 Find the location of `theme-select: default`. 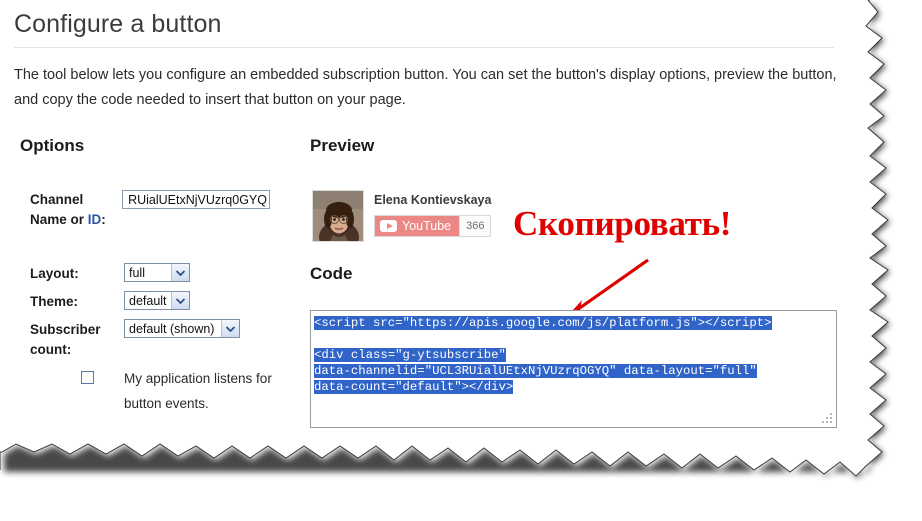

theme-select: default is located at coordinates (157, 300).